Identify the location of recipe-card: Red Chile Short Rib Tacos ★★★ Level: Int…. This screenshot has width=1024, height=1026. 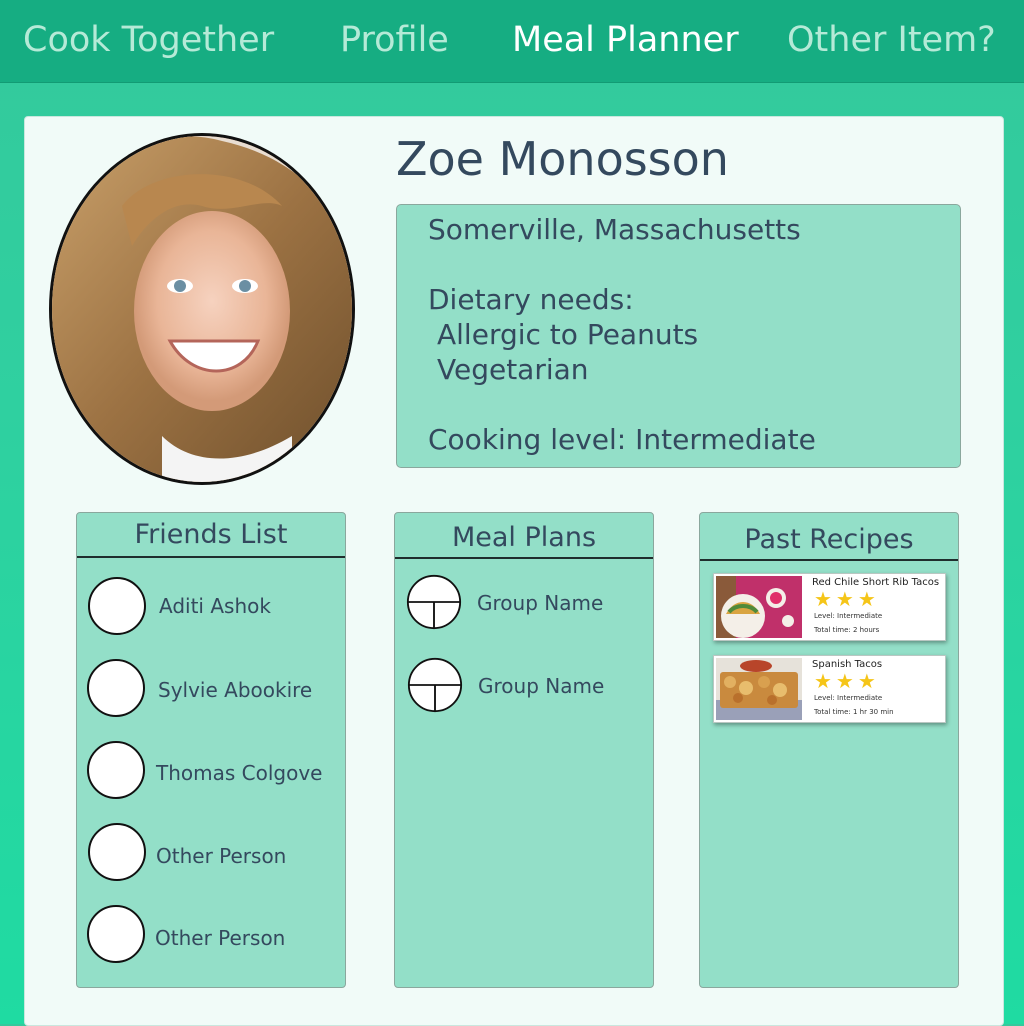
(829, 607).